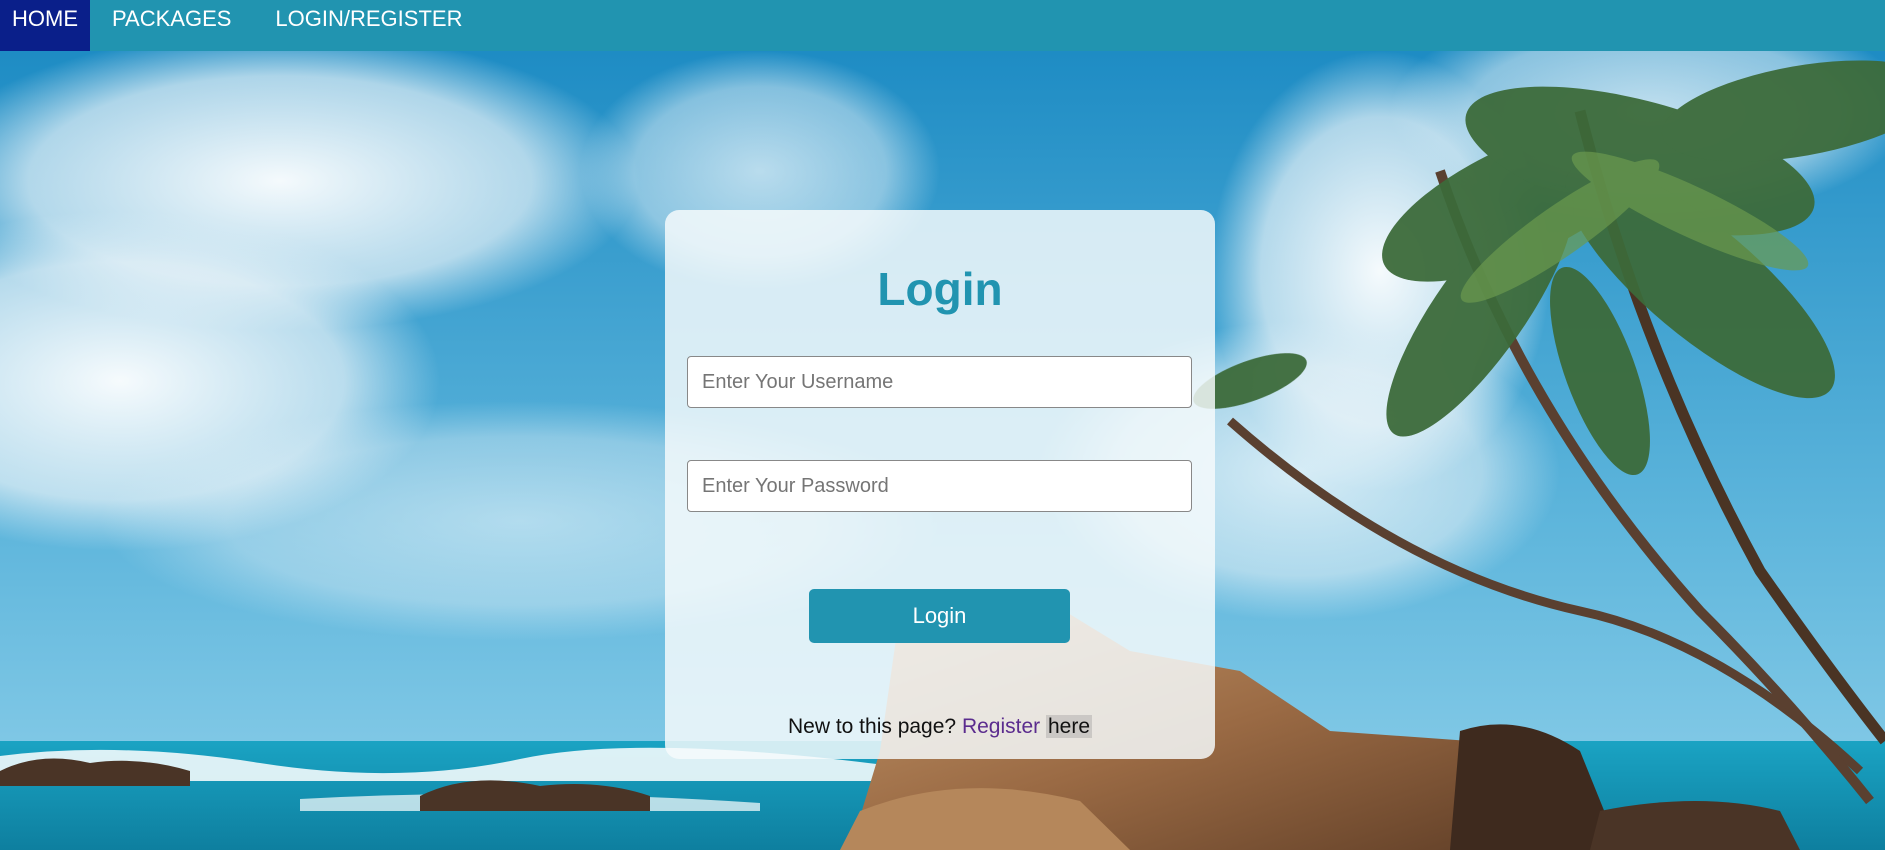 The image size is (1885, 850). What do you see at coordinates (939, 616) in the screenshot?
I see `login-button: Login` at bounding box center [939, 616].